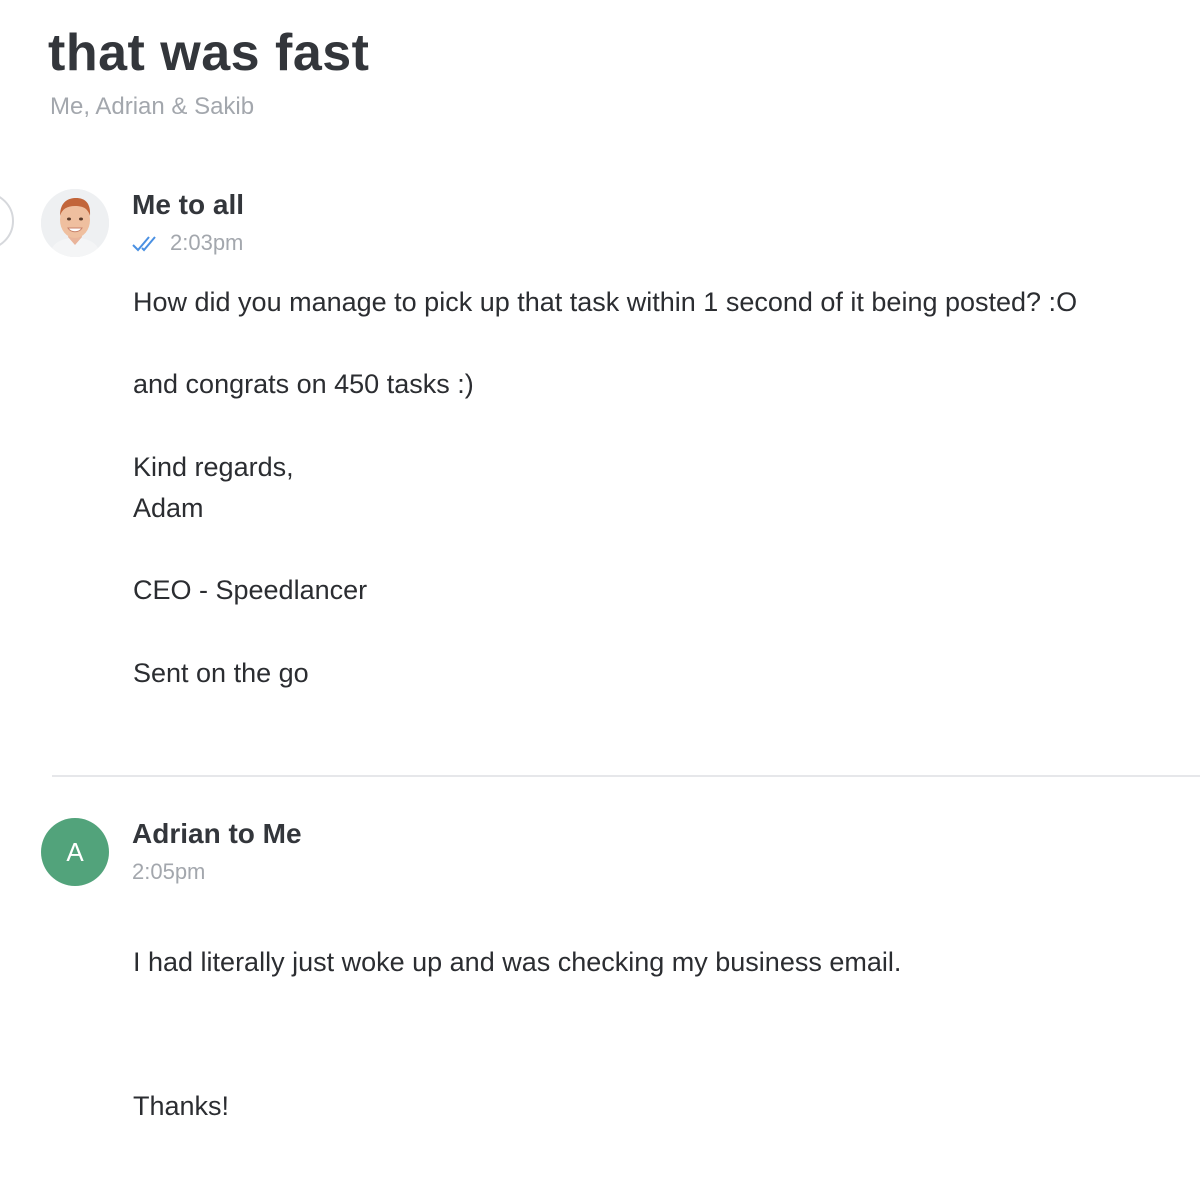  I want to click on select-circle, so click(7, 221).